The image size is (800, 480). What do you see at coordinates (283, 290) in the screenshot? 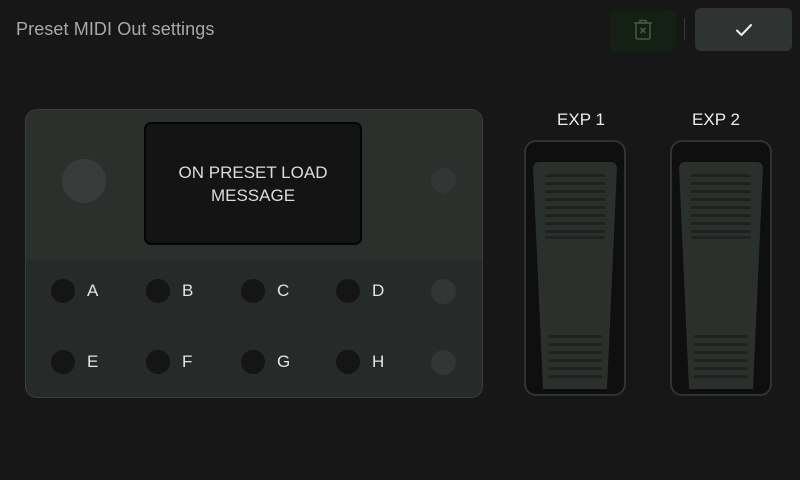
I see `footswitch-label: C` at bounding box center [283, 290].